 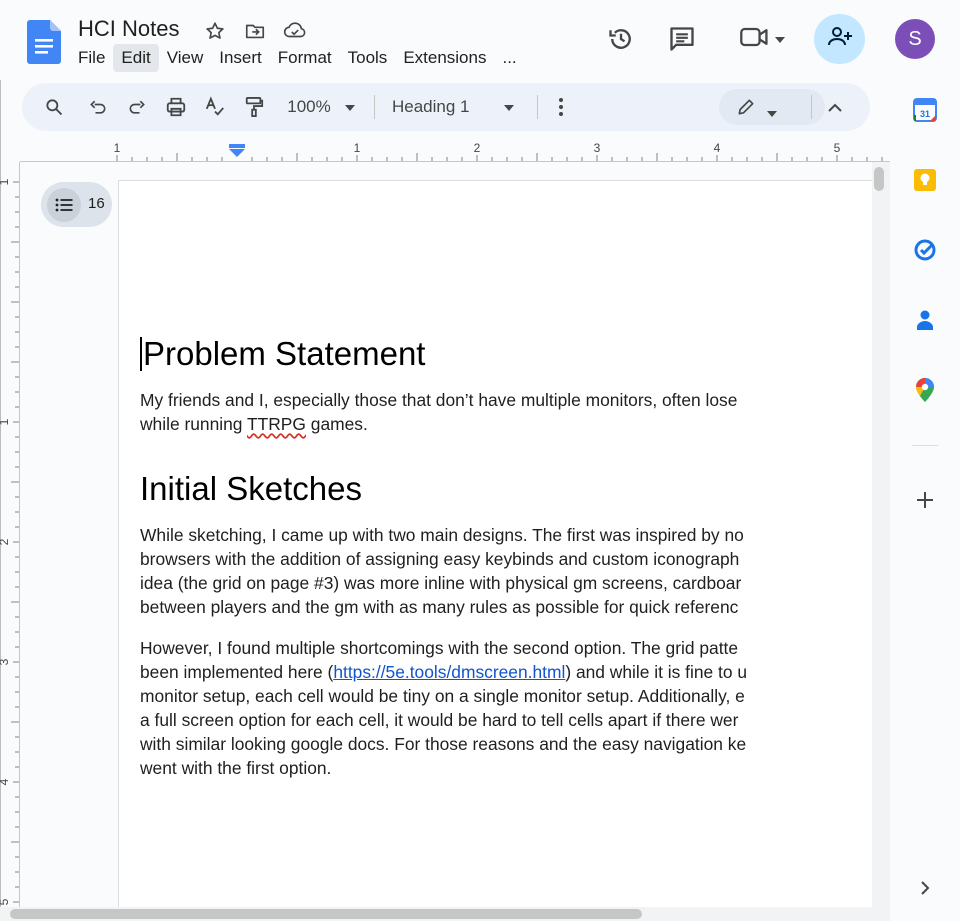 What do you see at coordinates (295, 31) in the screenshot?
I see `cloud-saved-icon` at bounding box center [295, 31].